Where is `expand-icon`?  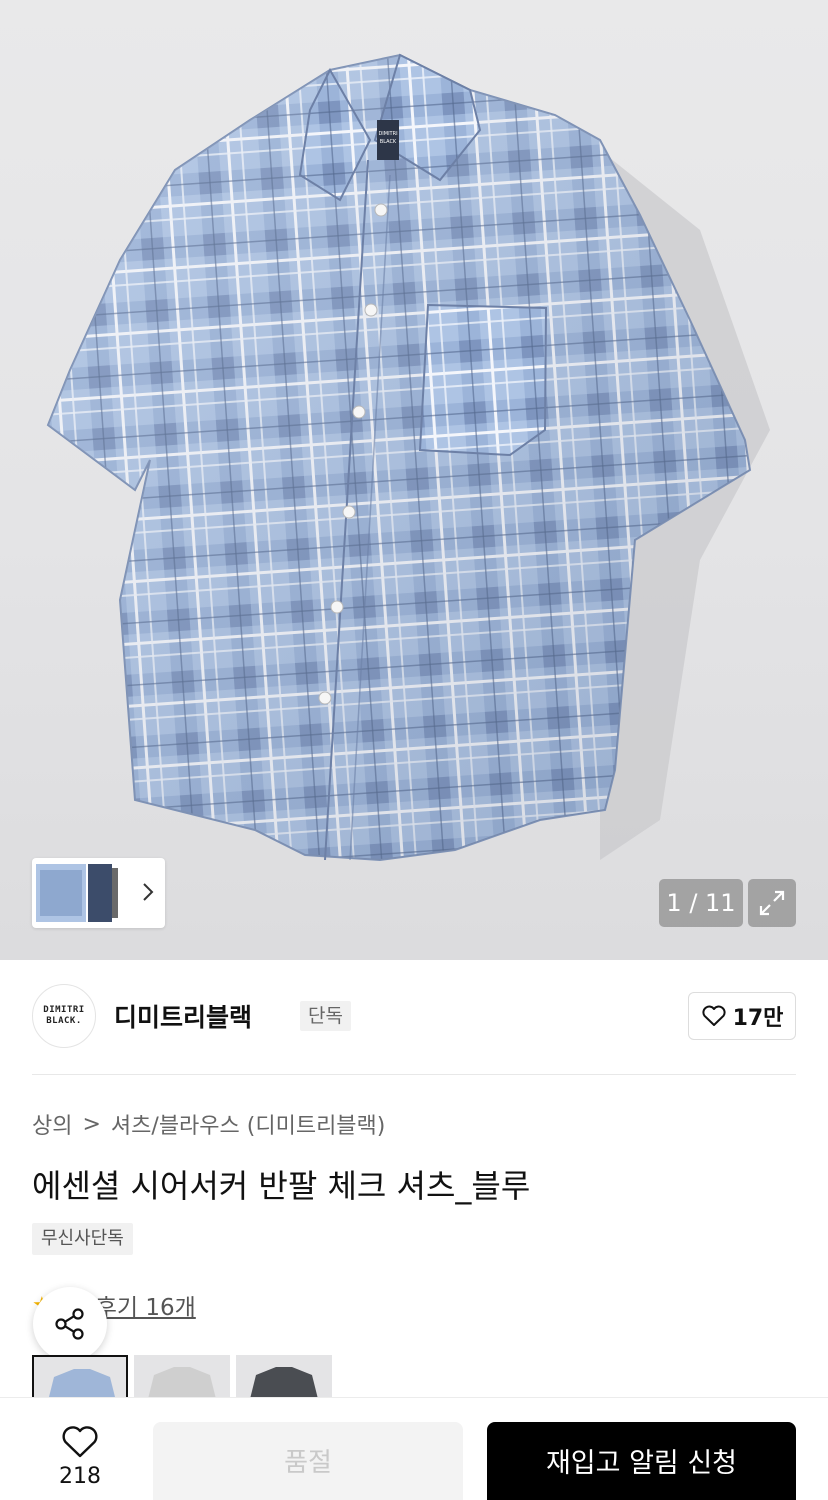 expand-icon is located at coordinates (772, 903).